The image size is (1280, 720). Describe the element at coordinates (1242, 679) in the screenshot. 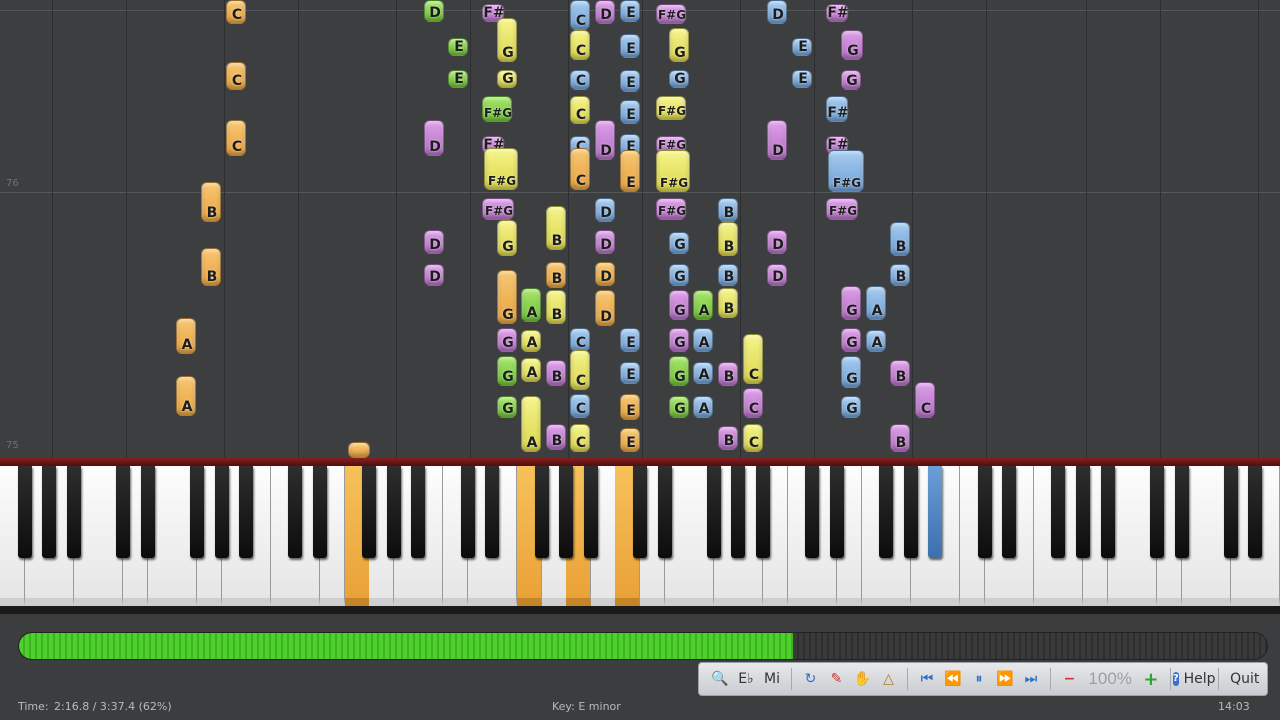

I see `quit-button: Quit` at that location.